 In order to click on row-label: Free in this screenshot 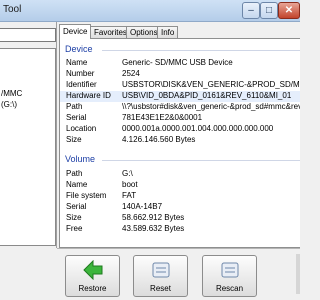, I will do `click(74, 228)`.